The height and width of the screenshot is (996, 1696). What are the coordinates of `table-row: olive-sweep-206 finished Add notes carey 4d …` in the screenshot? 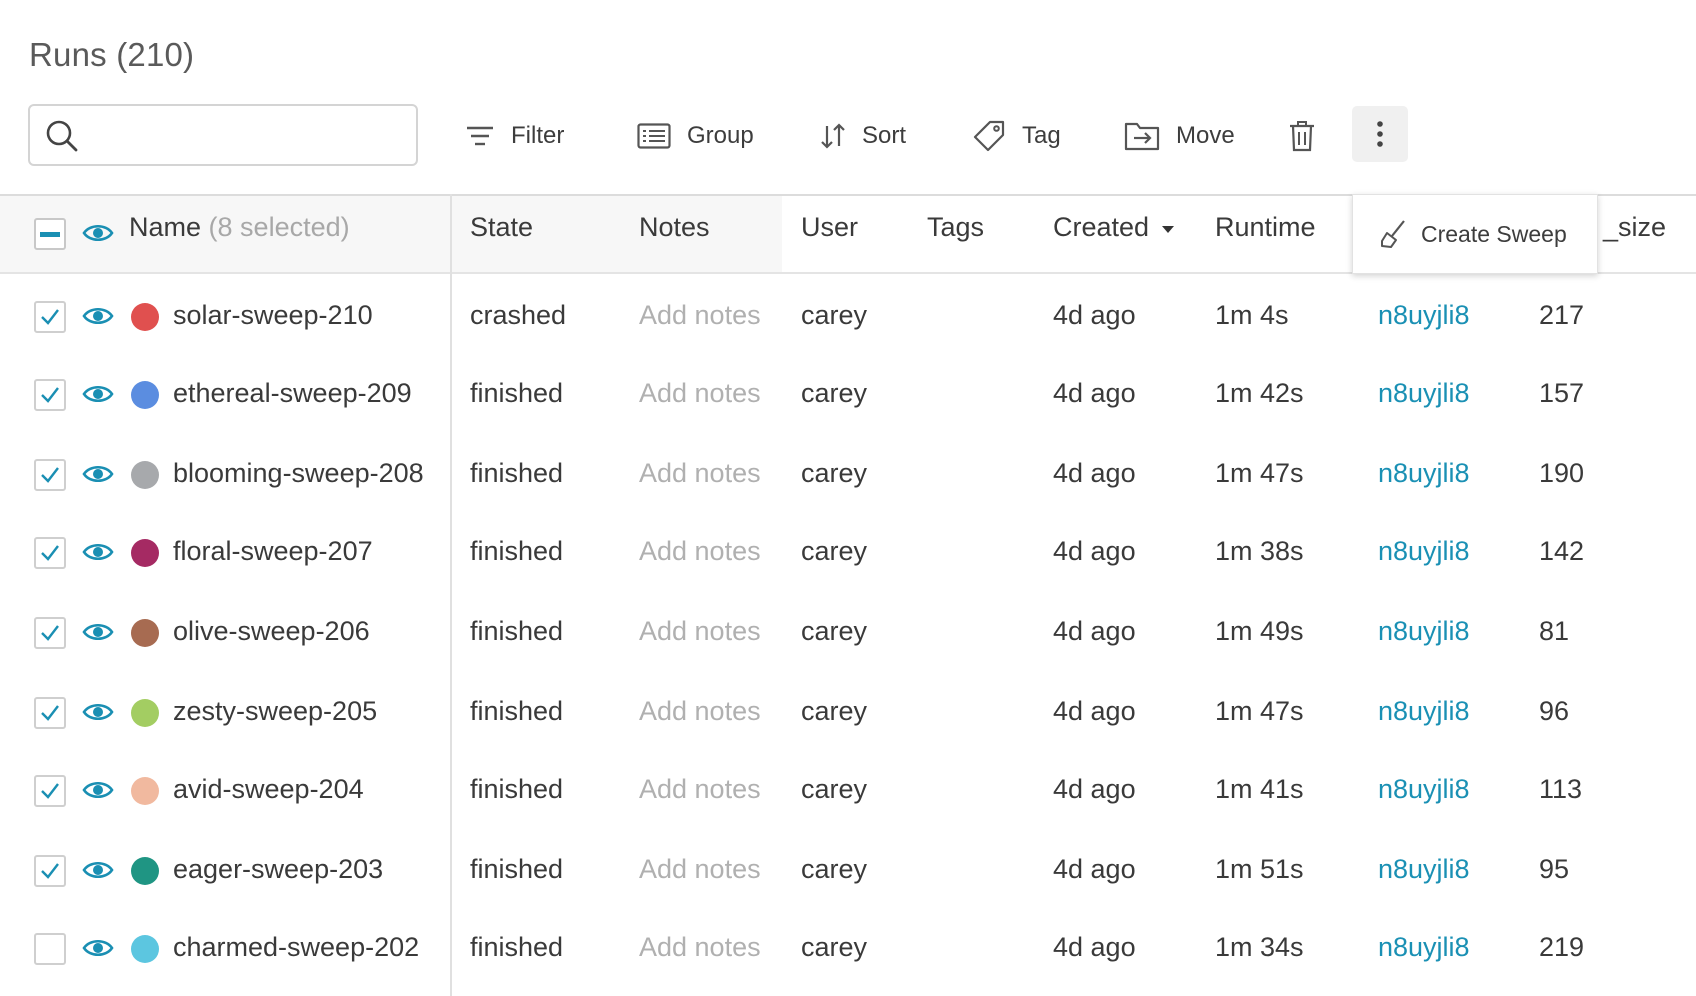 It's located at (848, 633).